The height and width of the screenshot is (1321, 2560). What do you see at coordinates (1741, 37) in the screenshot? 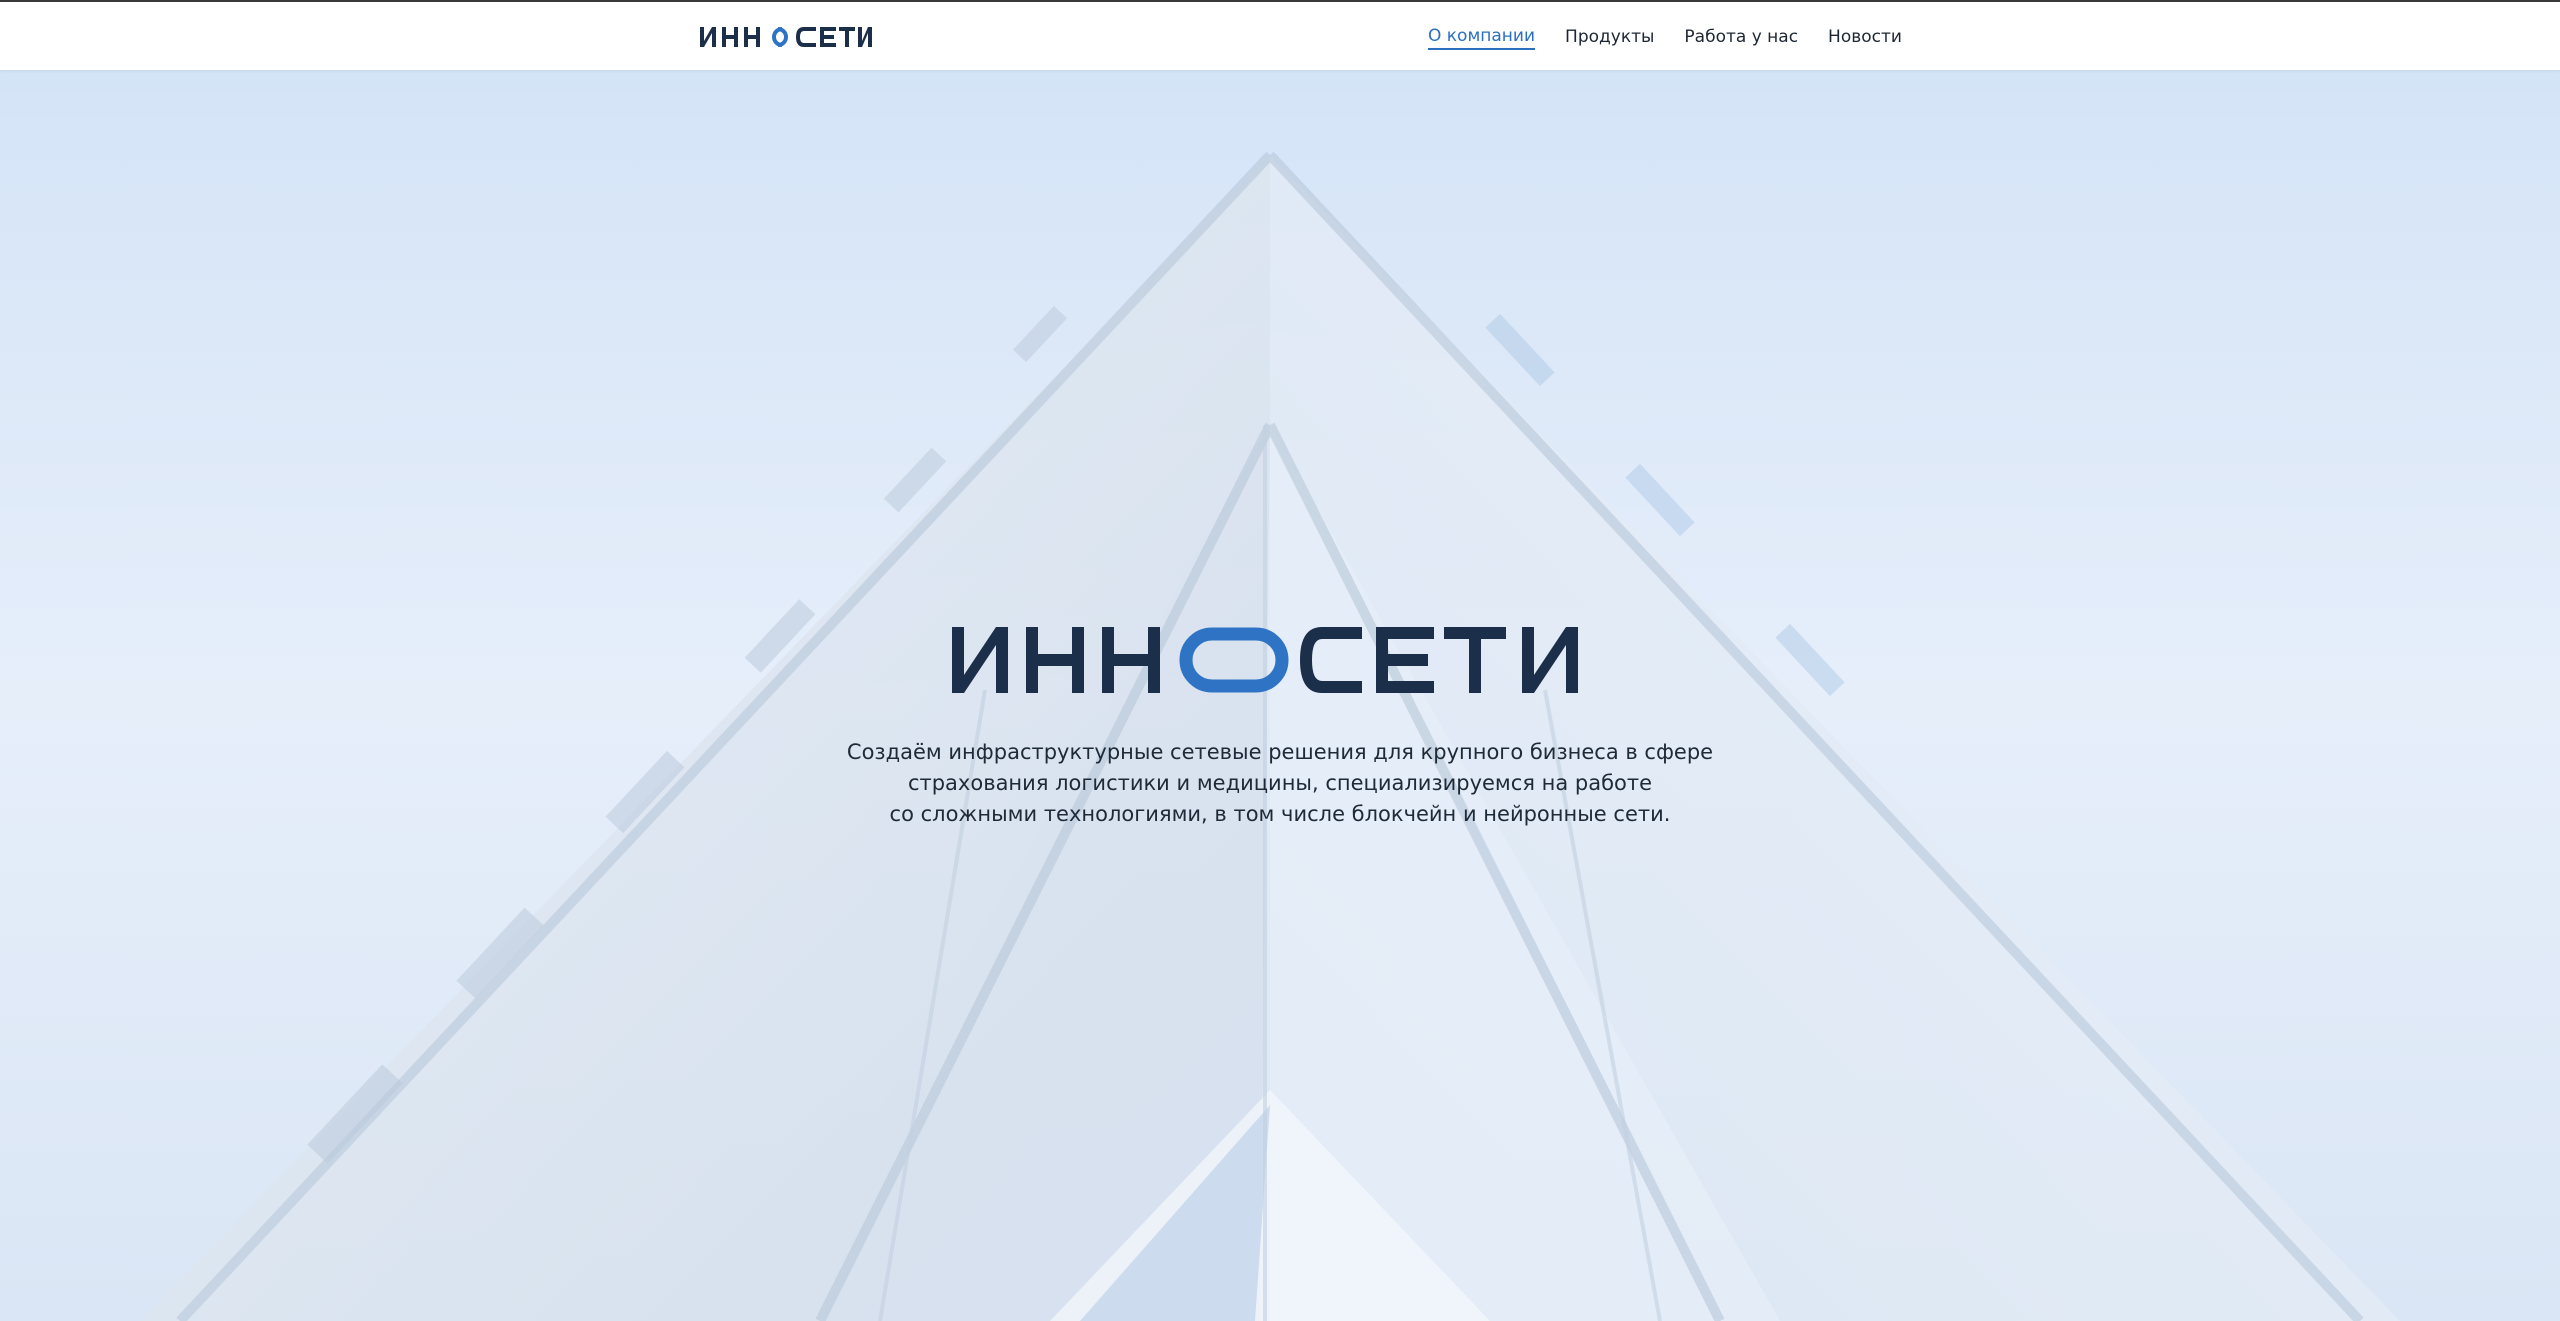
I see `nav-careers: Работа у нас` at bounding box center [1741, 37].